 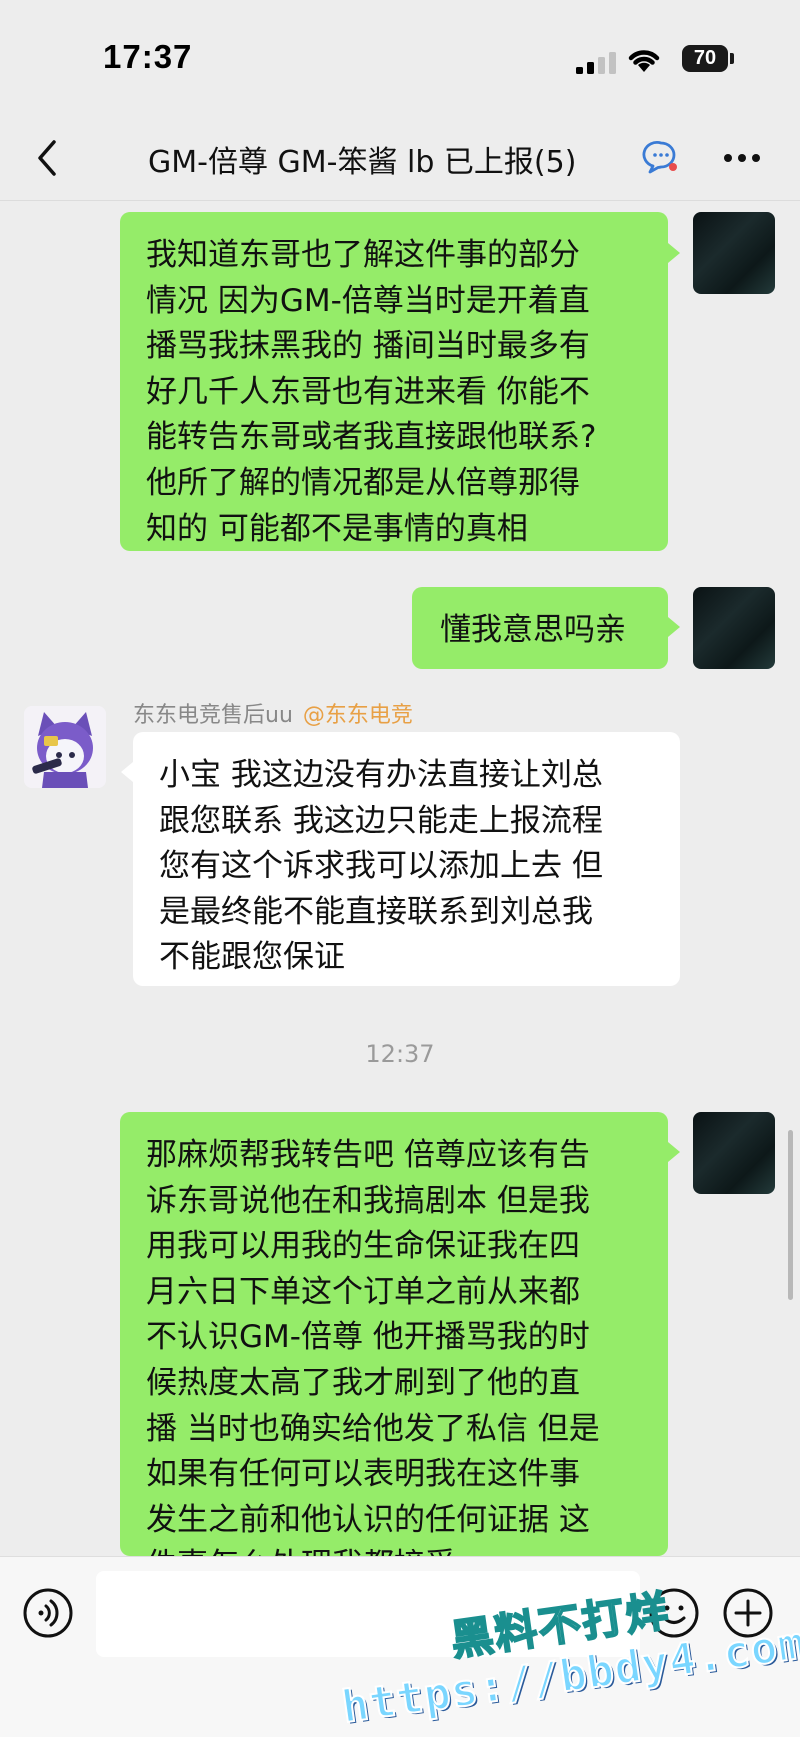 I want to click on scrollbar, so click(x=790, y=1215).